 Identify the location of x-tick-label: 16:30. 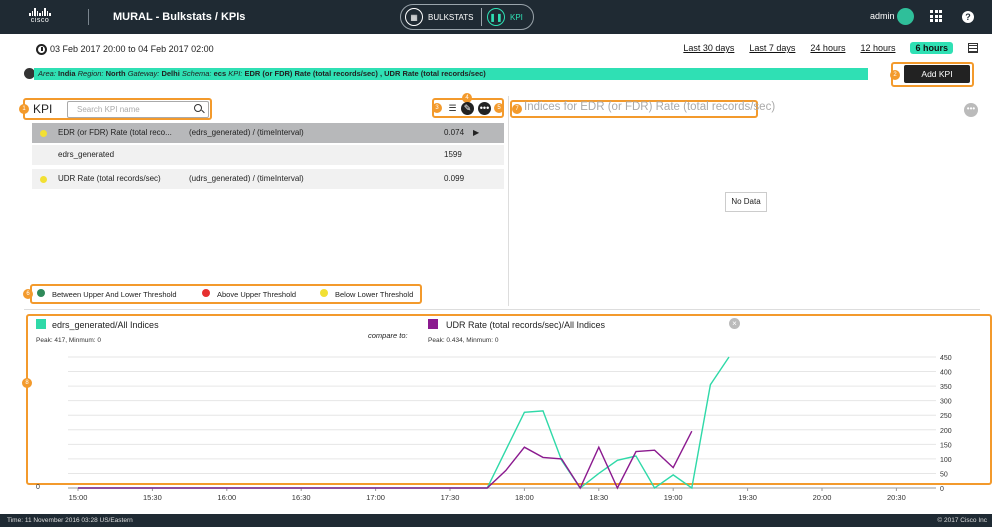
(301, 497).